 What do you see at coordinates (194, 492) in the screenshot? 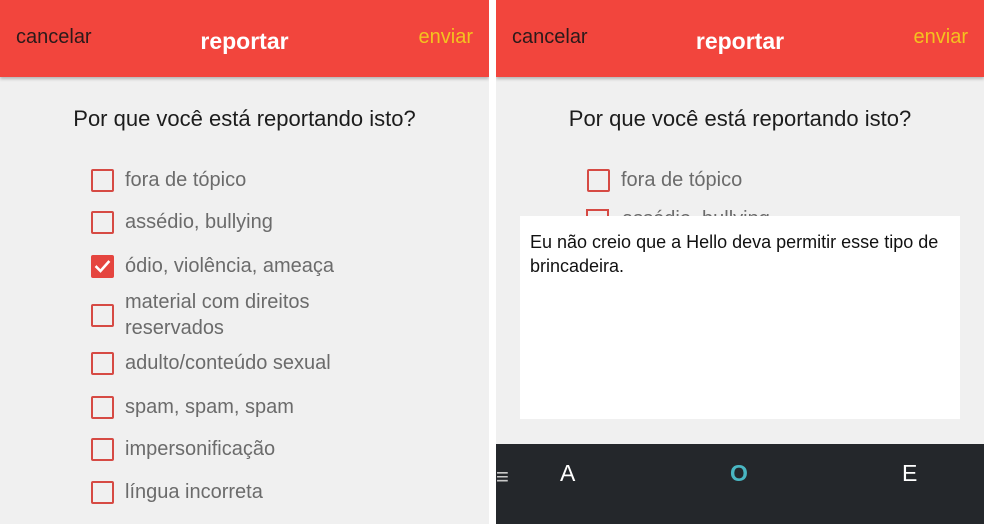
I see `option-label: língua incorreta` at bounding box center [194, 492].